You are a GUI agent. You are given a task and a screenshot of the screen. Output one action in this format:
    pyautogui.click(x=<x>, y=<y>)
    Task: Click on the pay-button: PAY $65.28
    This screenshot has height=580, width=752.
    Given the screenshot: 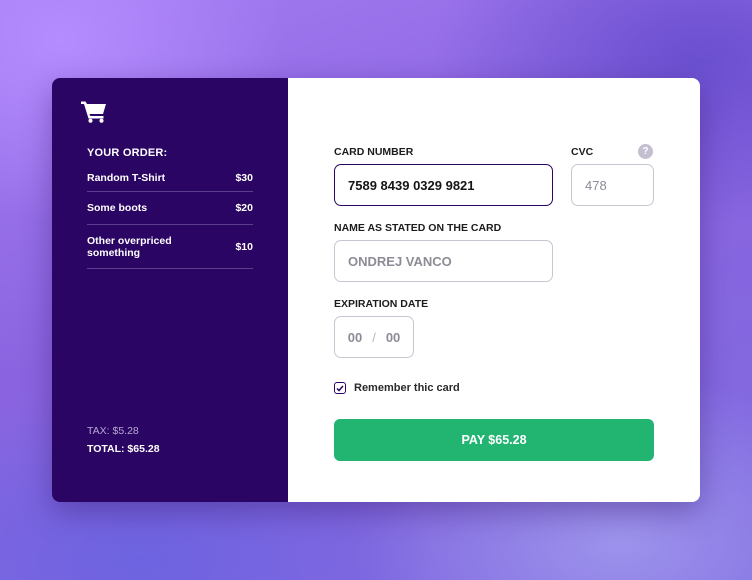 What is the action you would take?
    pyautogui.click(x=494, y=440)
    